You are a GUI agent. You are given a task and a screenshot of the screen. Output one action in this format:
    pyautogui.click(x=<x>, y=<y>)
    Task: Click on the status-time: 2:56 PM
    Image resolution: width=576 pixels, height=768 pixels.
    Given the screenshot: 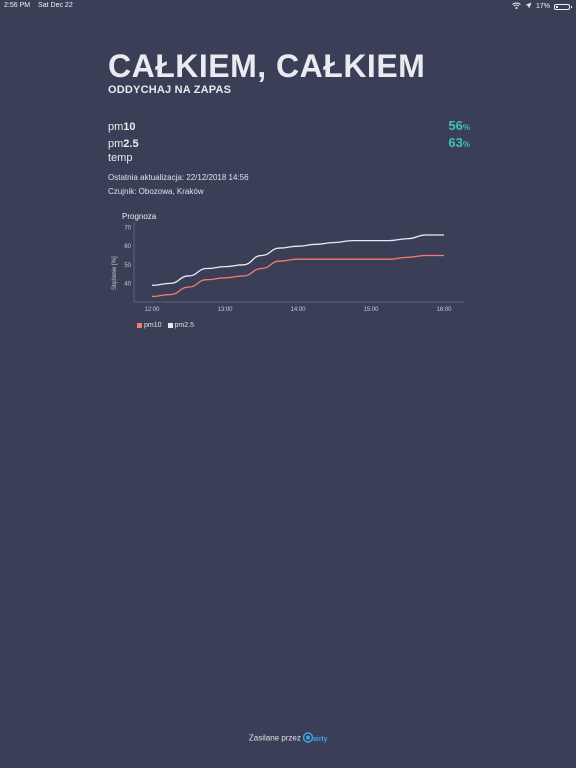 What is the action you would take?
    pyautogui.click(x=17, y=5)
    